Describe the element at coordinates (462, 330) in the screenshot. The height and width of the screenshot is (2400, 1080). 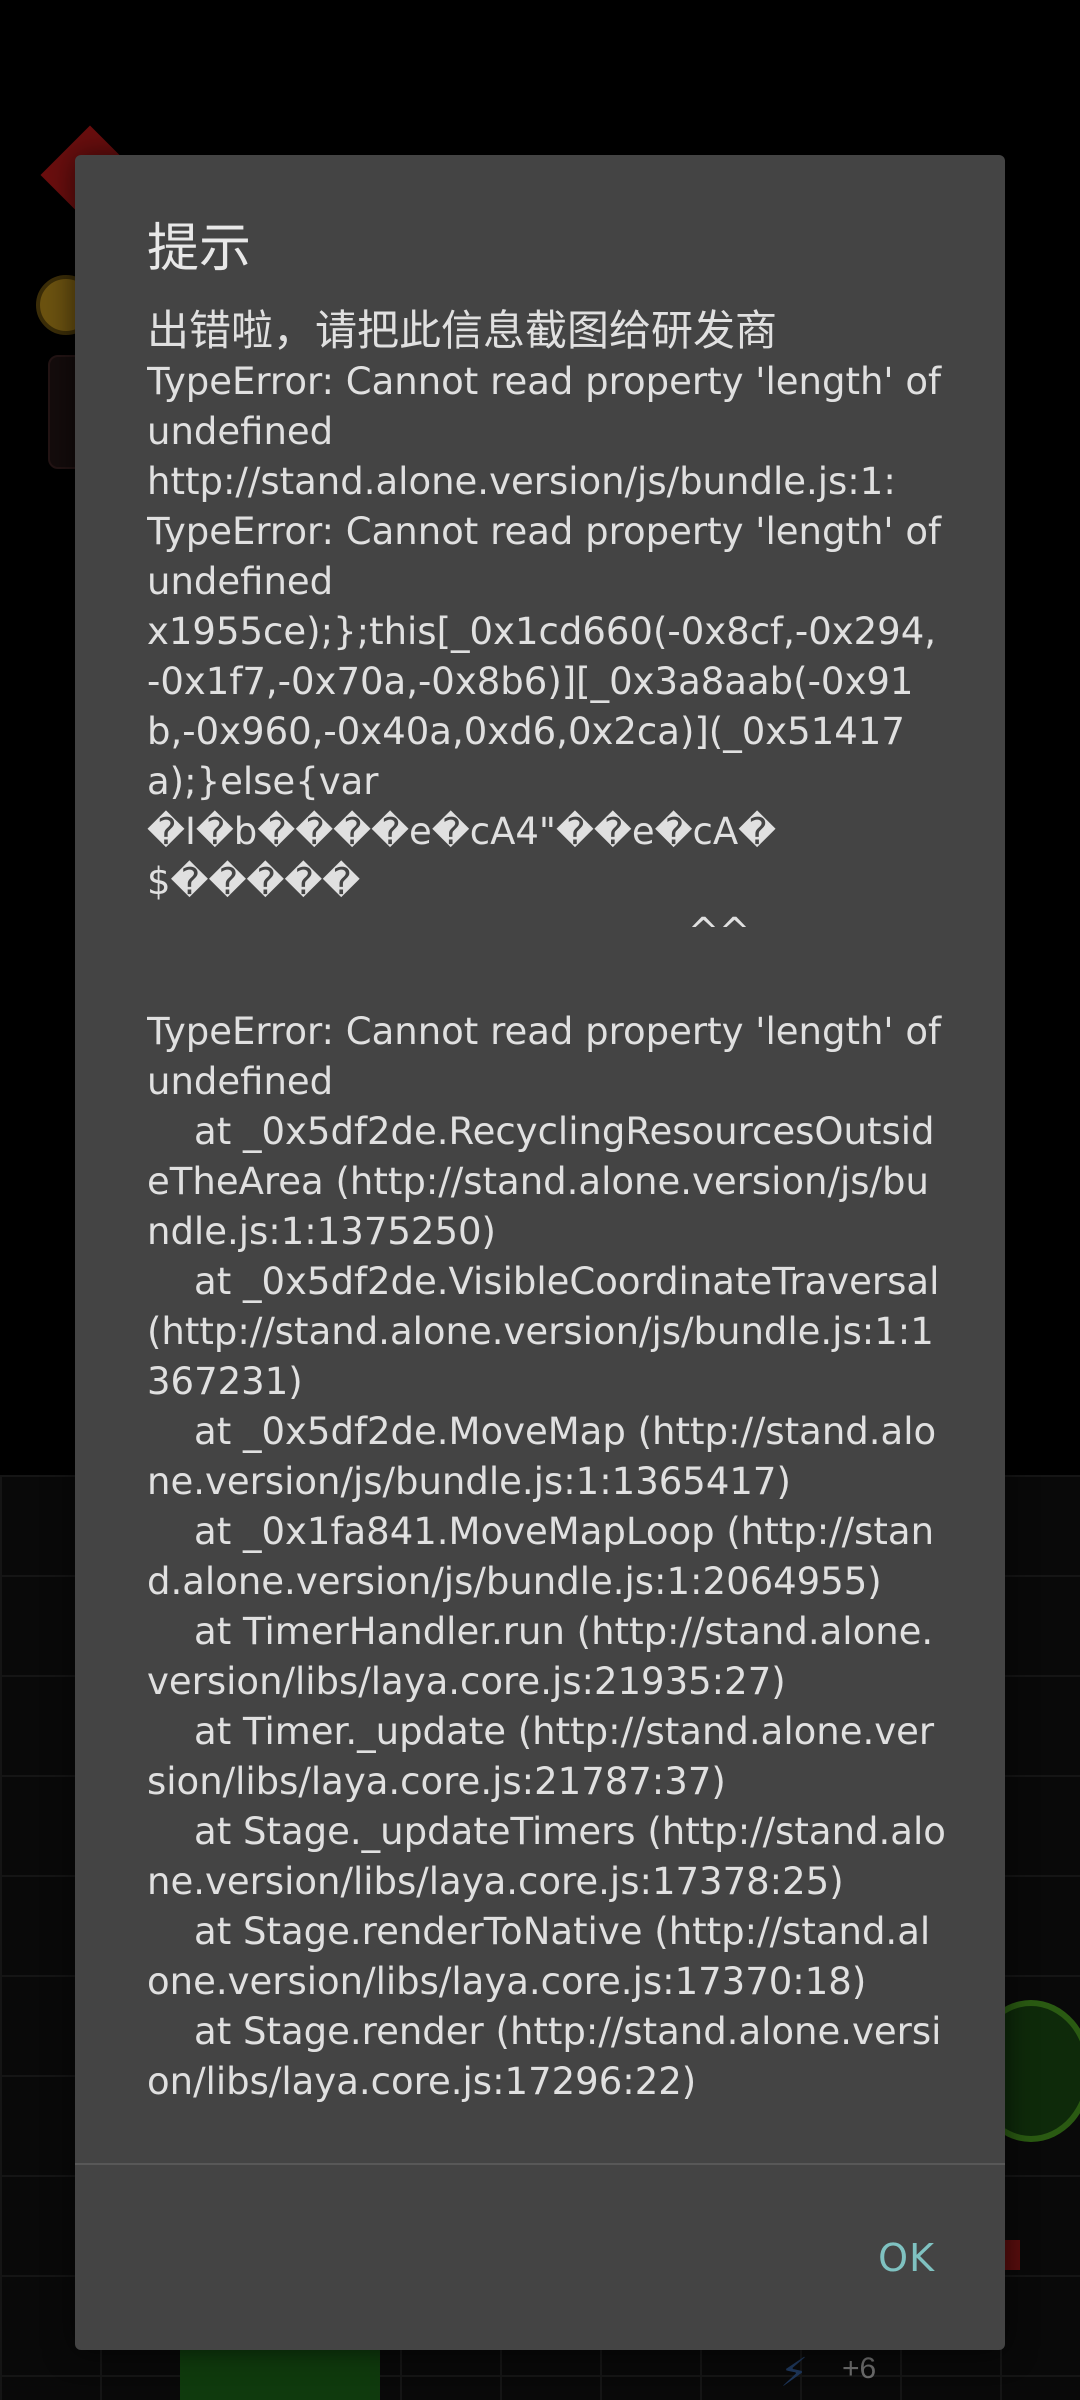
I see `dialog-headline: 出错啦，请把此信息截图给研发商` at that location.